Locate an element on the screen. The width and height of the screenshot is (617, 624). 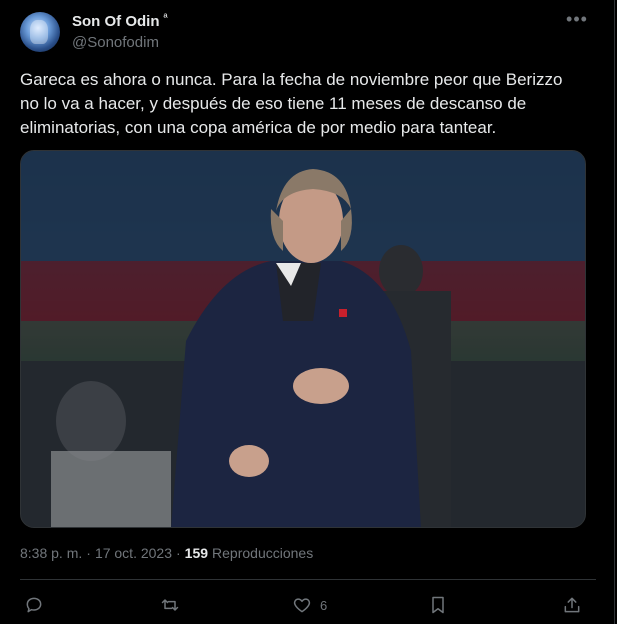
bookmark-icon is located at coordinates (438, 605).